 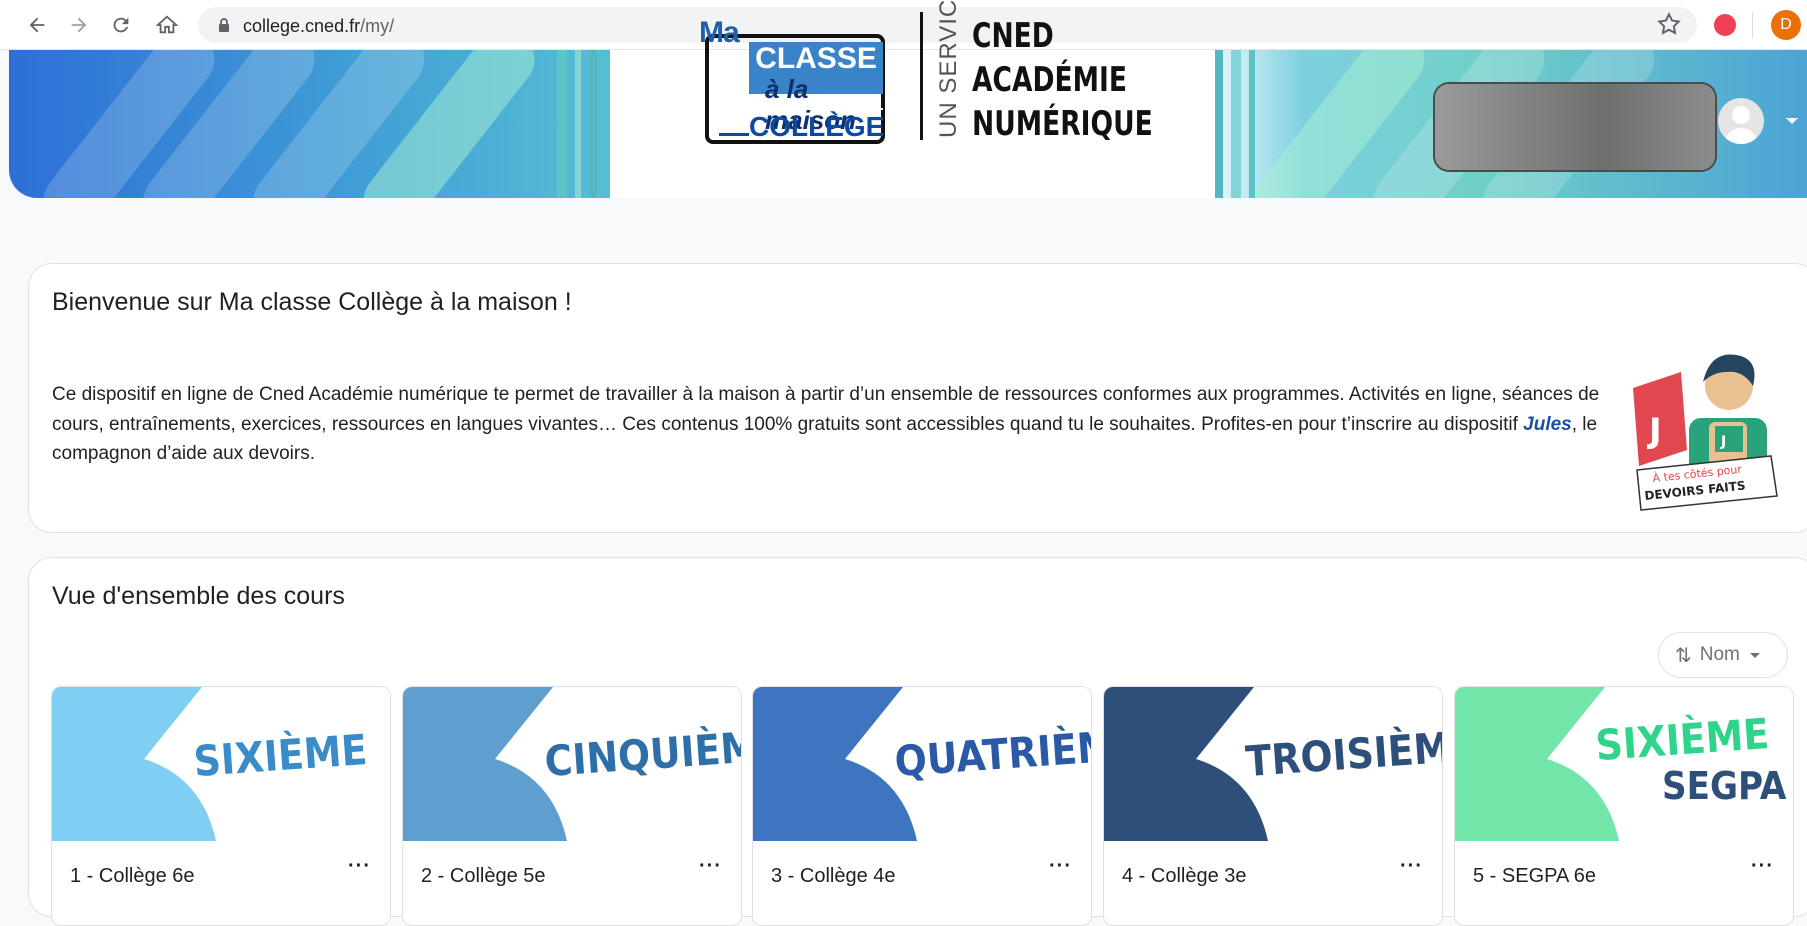 I want to click on star-icon, so click(x=1669, y=24).